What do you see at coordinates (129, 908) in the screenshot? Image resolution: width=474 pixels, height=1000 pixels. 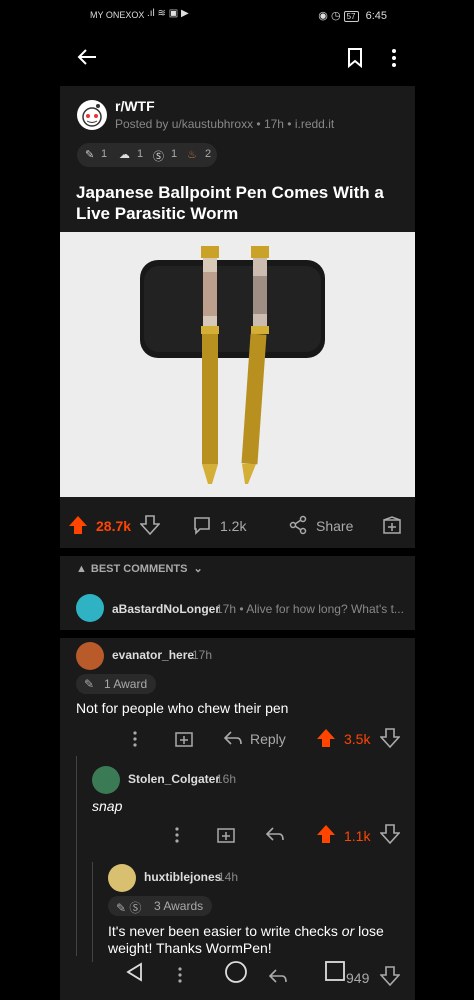 I see `award-icon: ✎ Ⓢ` at bounding box center [129, 908].